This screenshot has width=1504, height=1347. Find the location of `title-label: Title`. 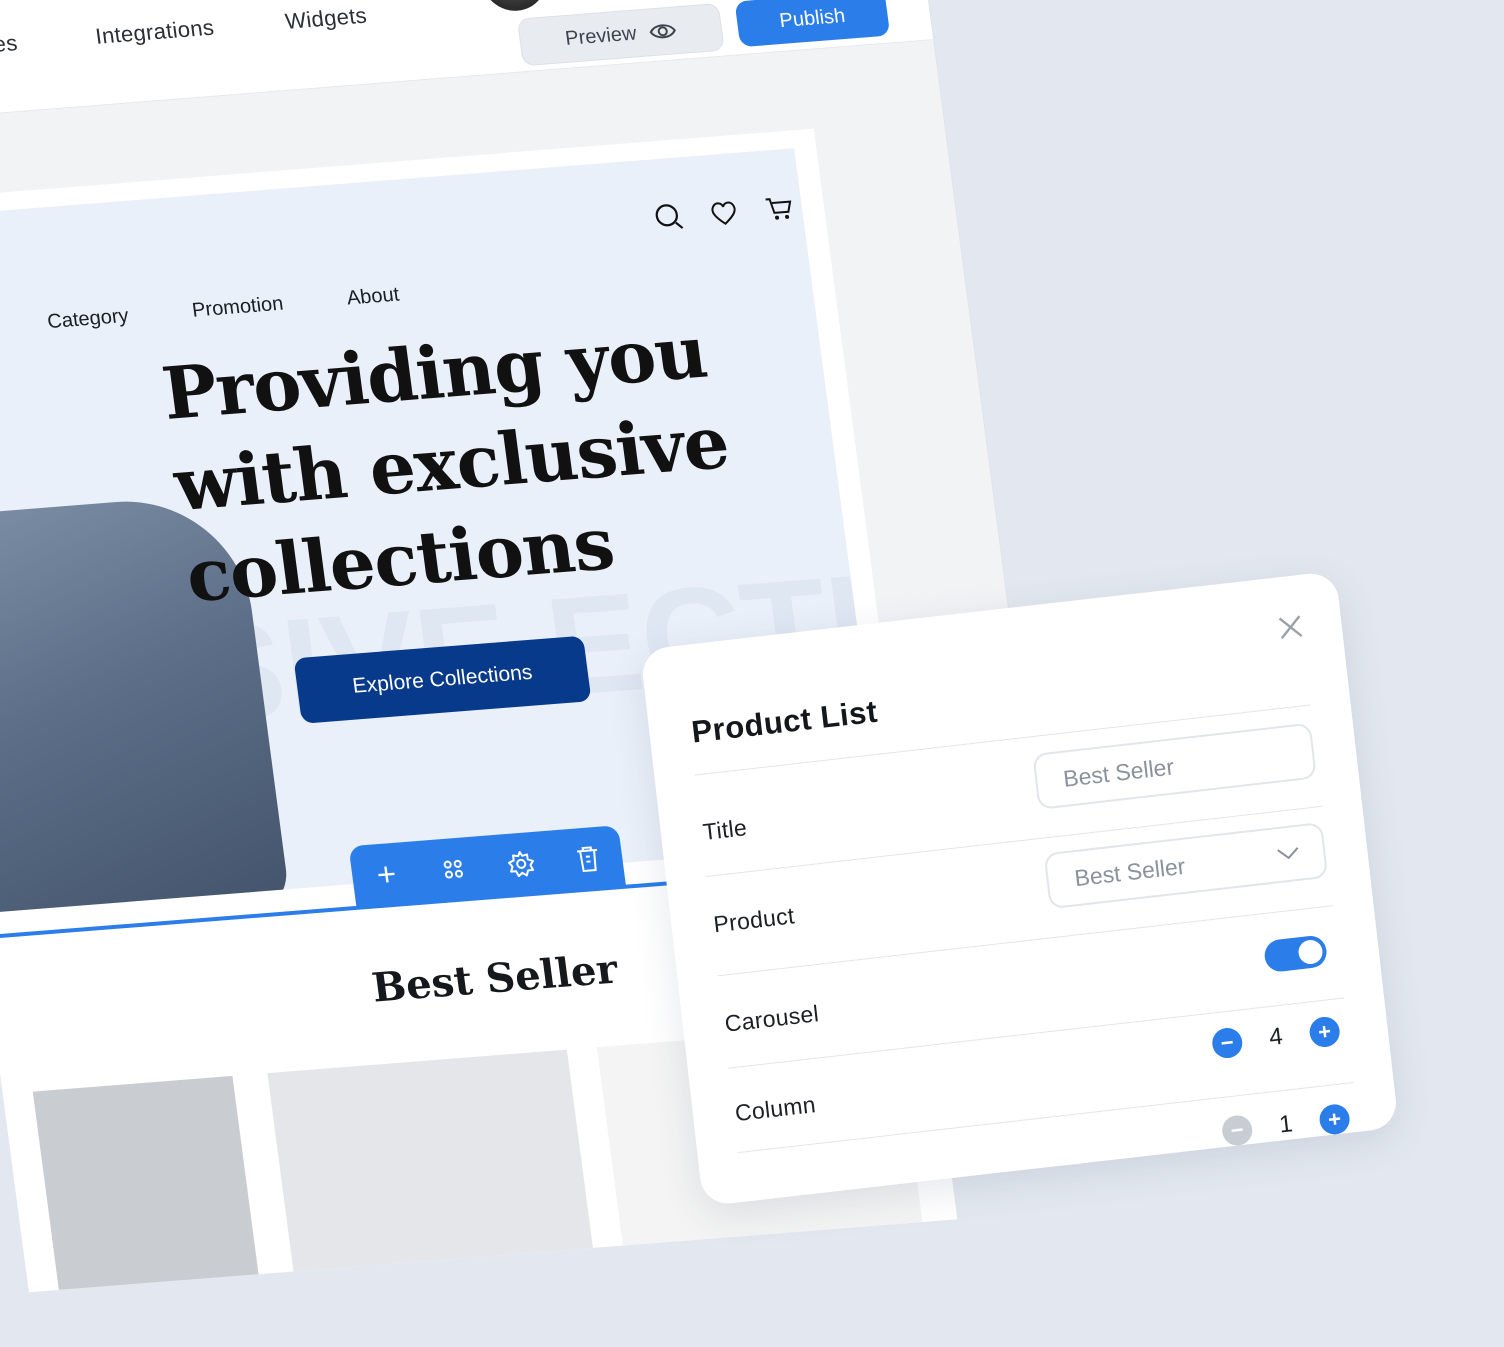

title-label: Title is located at coordinates (725, 829).